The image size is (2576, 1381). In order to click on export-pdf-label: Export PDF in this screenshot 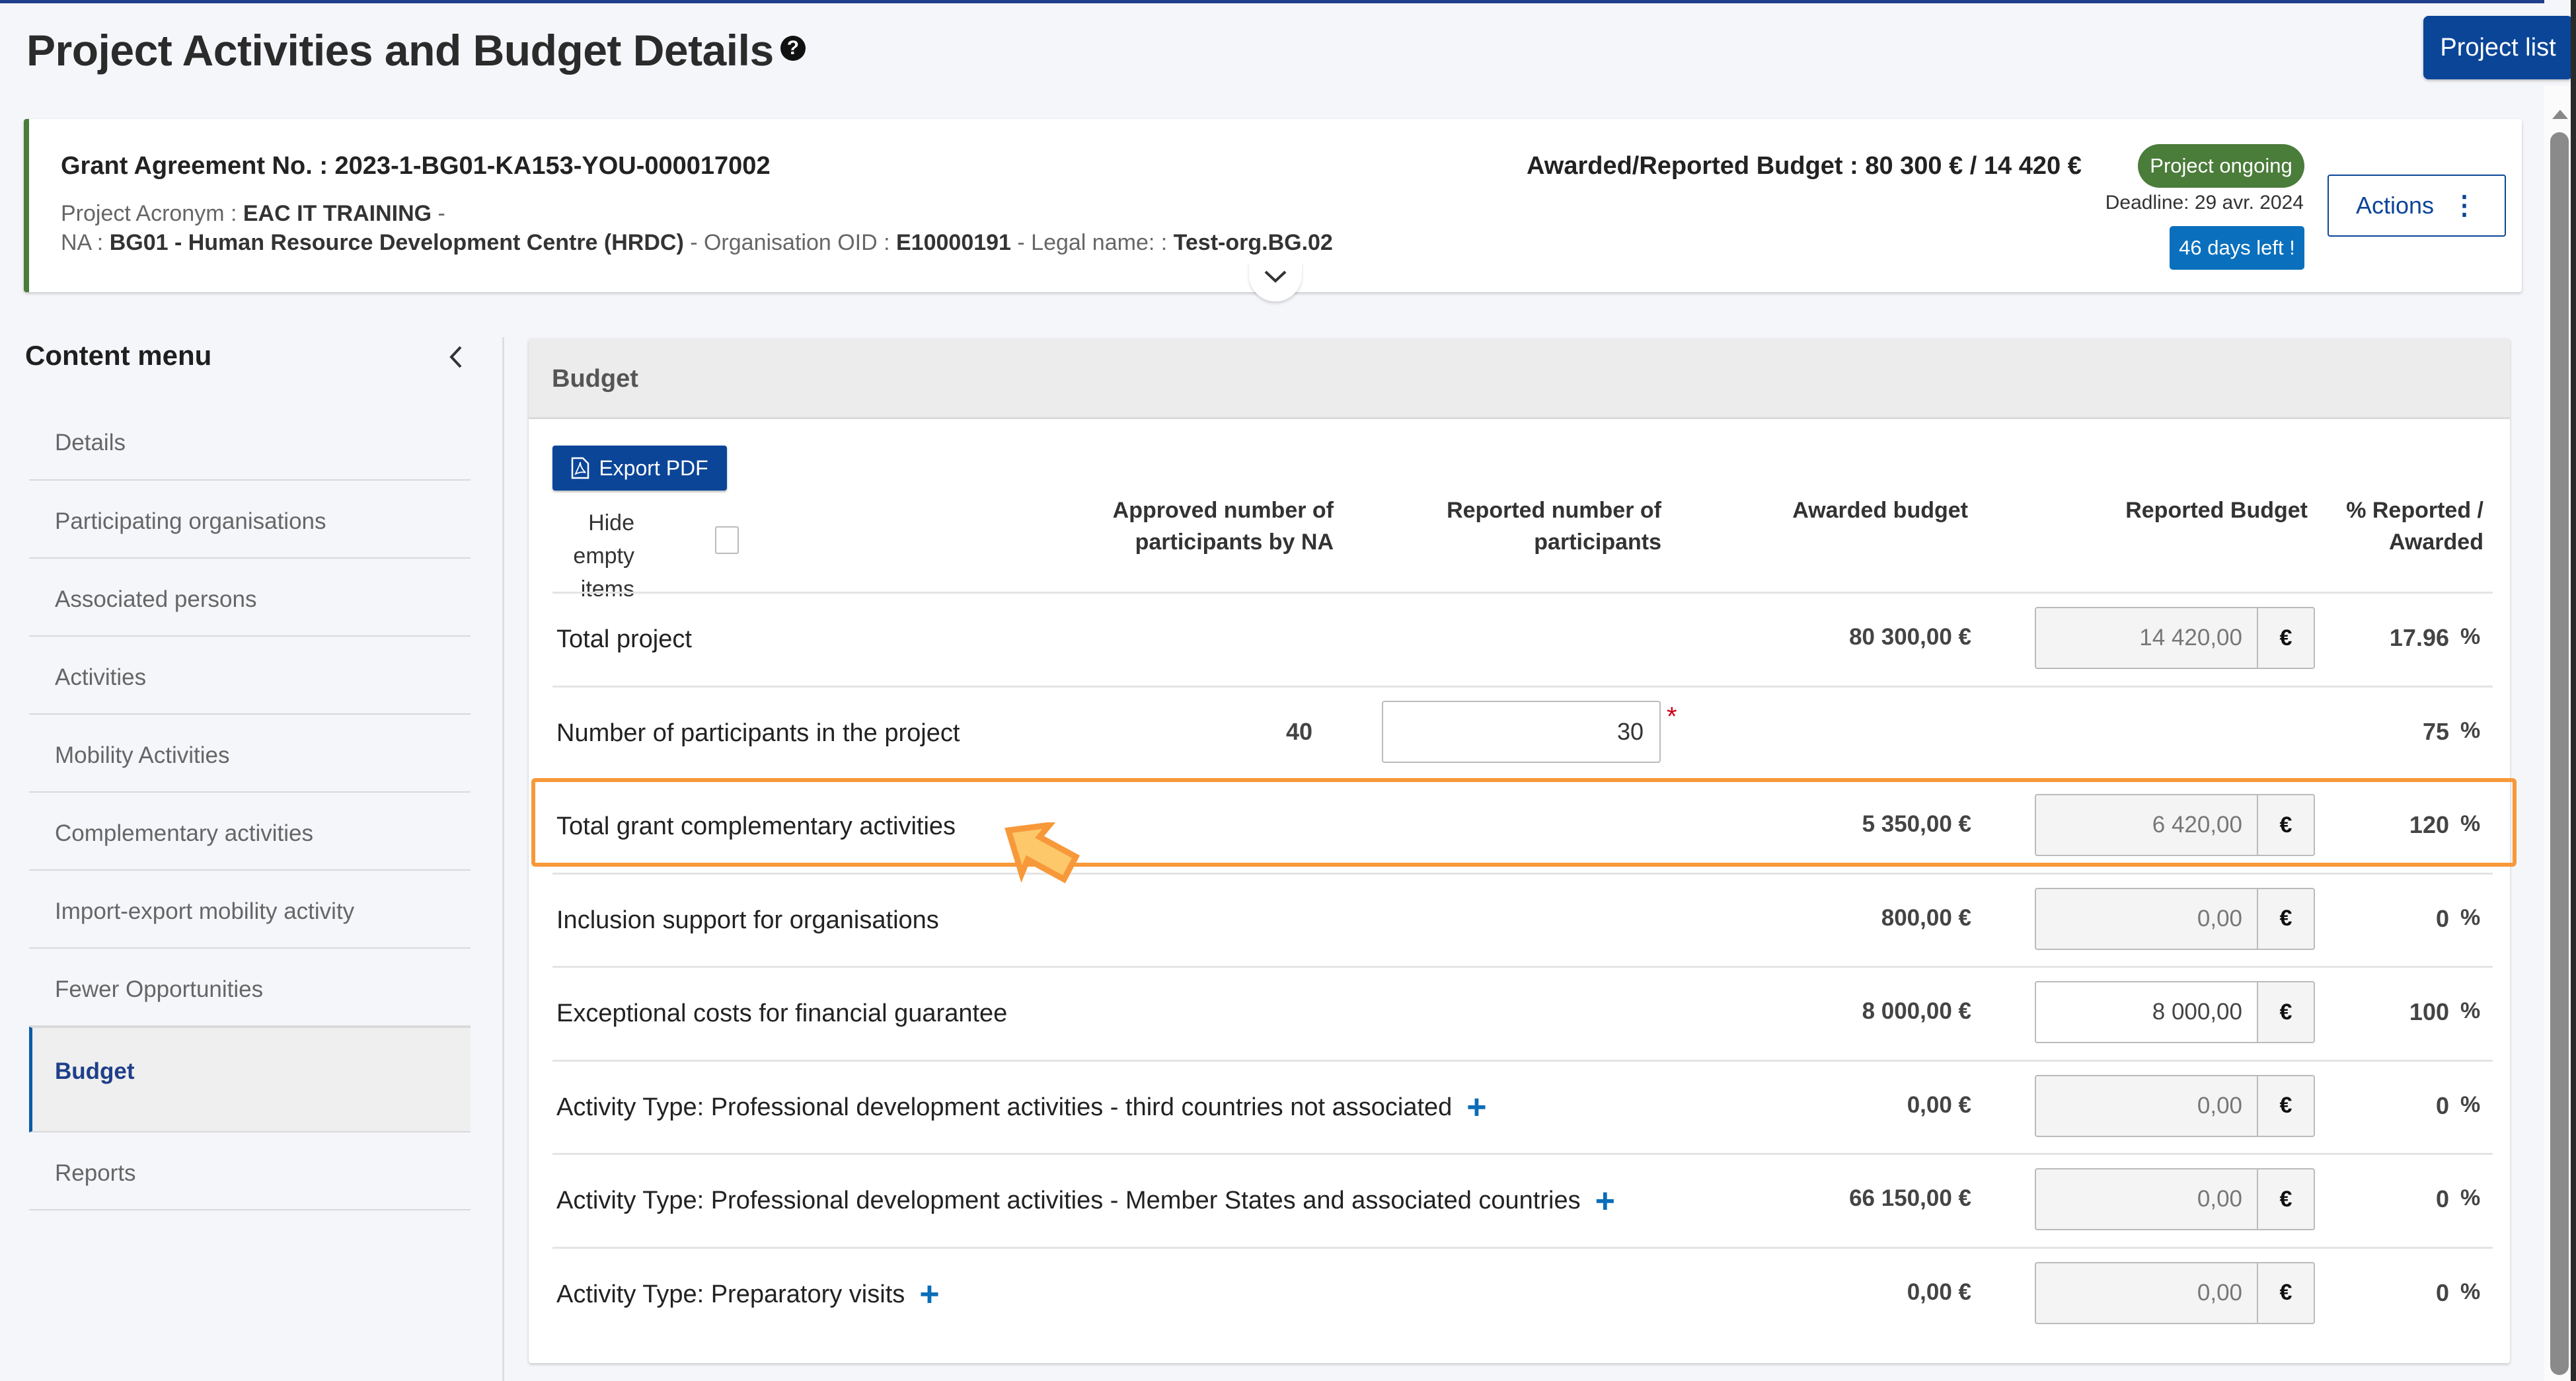, I will do `click(653, 467)`.